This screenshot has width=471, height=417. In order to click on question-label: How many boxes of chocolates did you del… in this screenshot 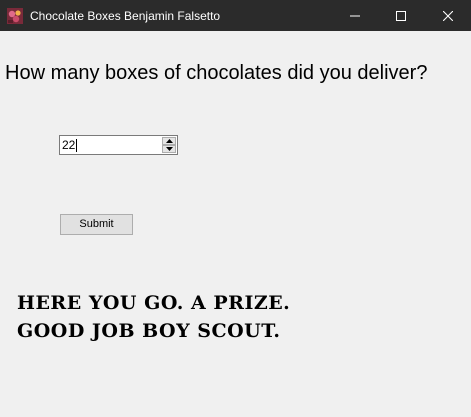, I will do `click(216, 73)`.